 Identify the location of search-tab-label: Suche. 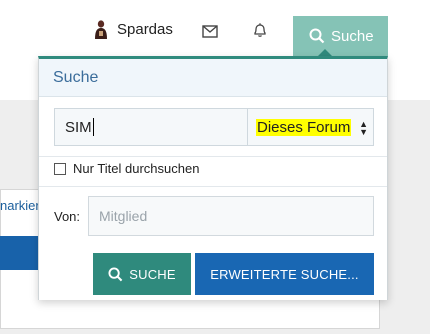
(352, 36).